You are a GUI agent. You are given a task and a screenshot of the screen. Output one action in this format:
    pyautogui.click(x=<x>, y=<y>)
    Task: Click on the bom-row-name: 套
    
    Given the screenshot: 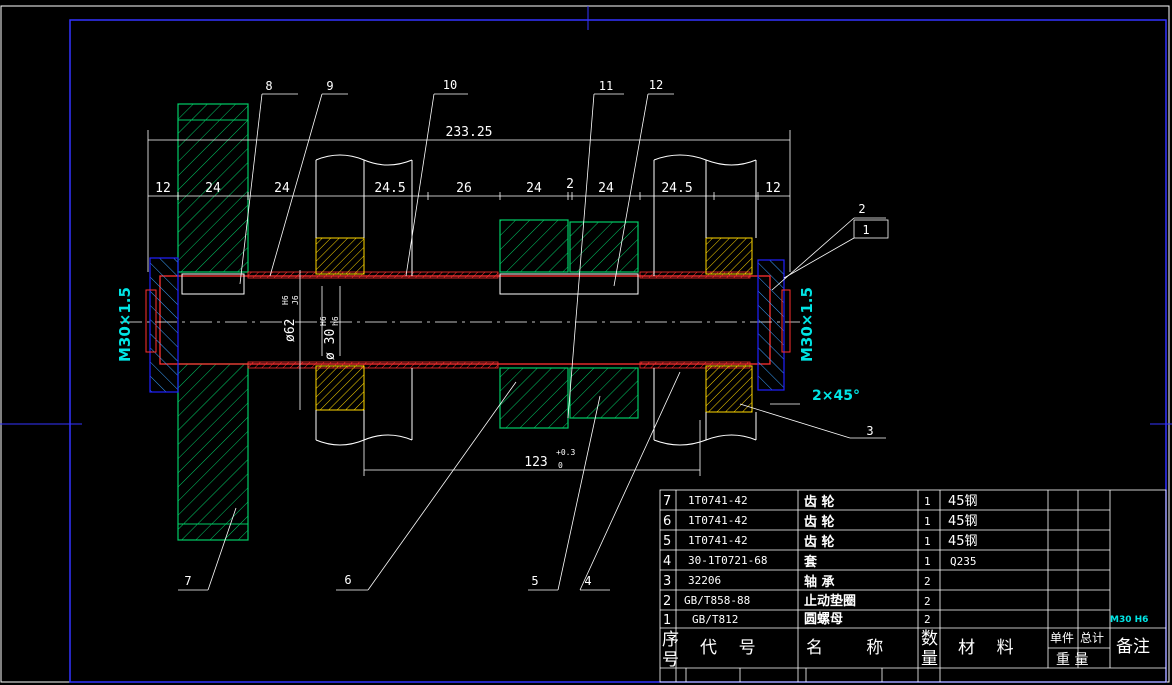 What is the action you would take?
    pyautogui.click(x=810, y=562)
    